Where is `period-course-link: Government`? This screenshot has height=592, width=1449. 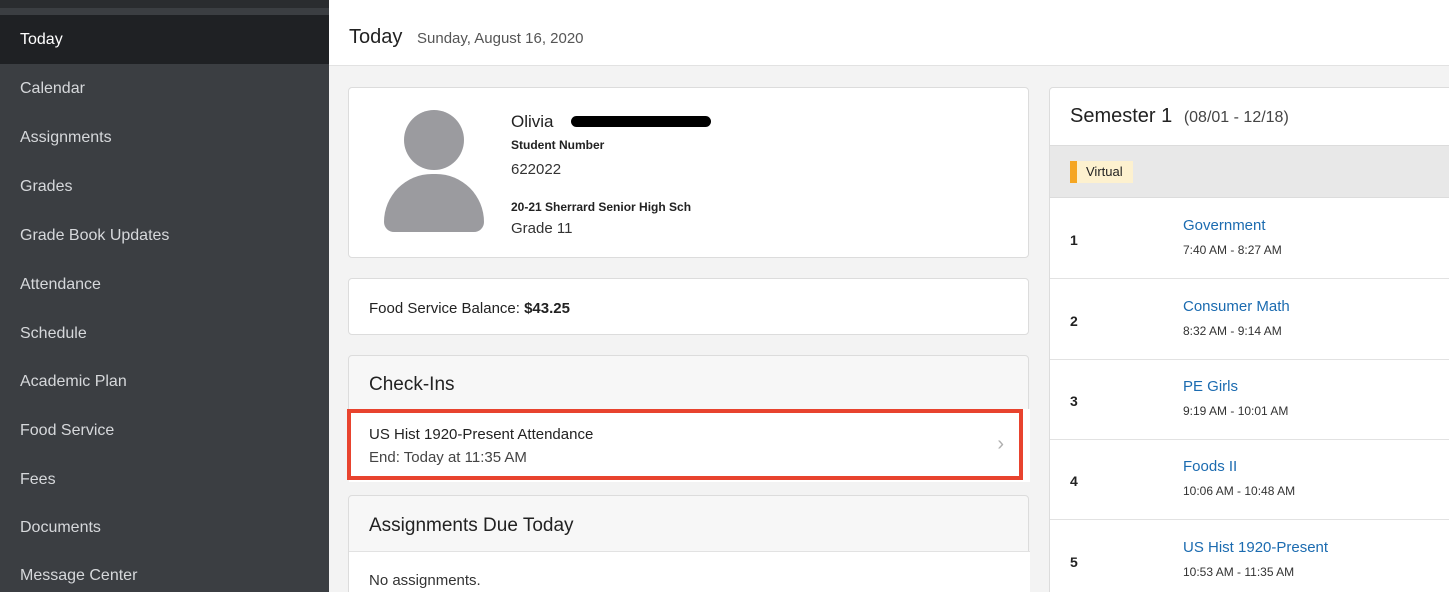 period-course-link: Government is located at coordinates (1224, 225).